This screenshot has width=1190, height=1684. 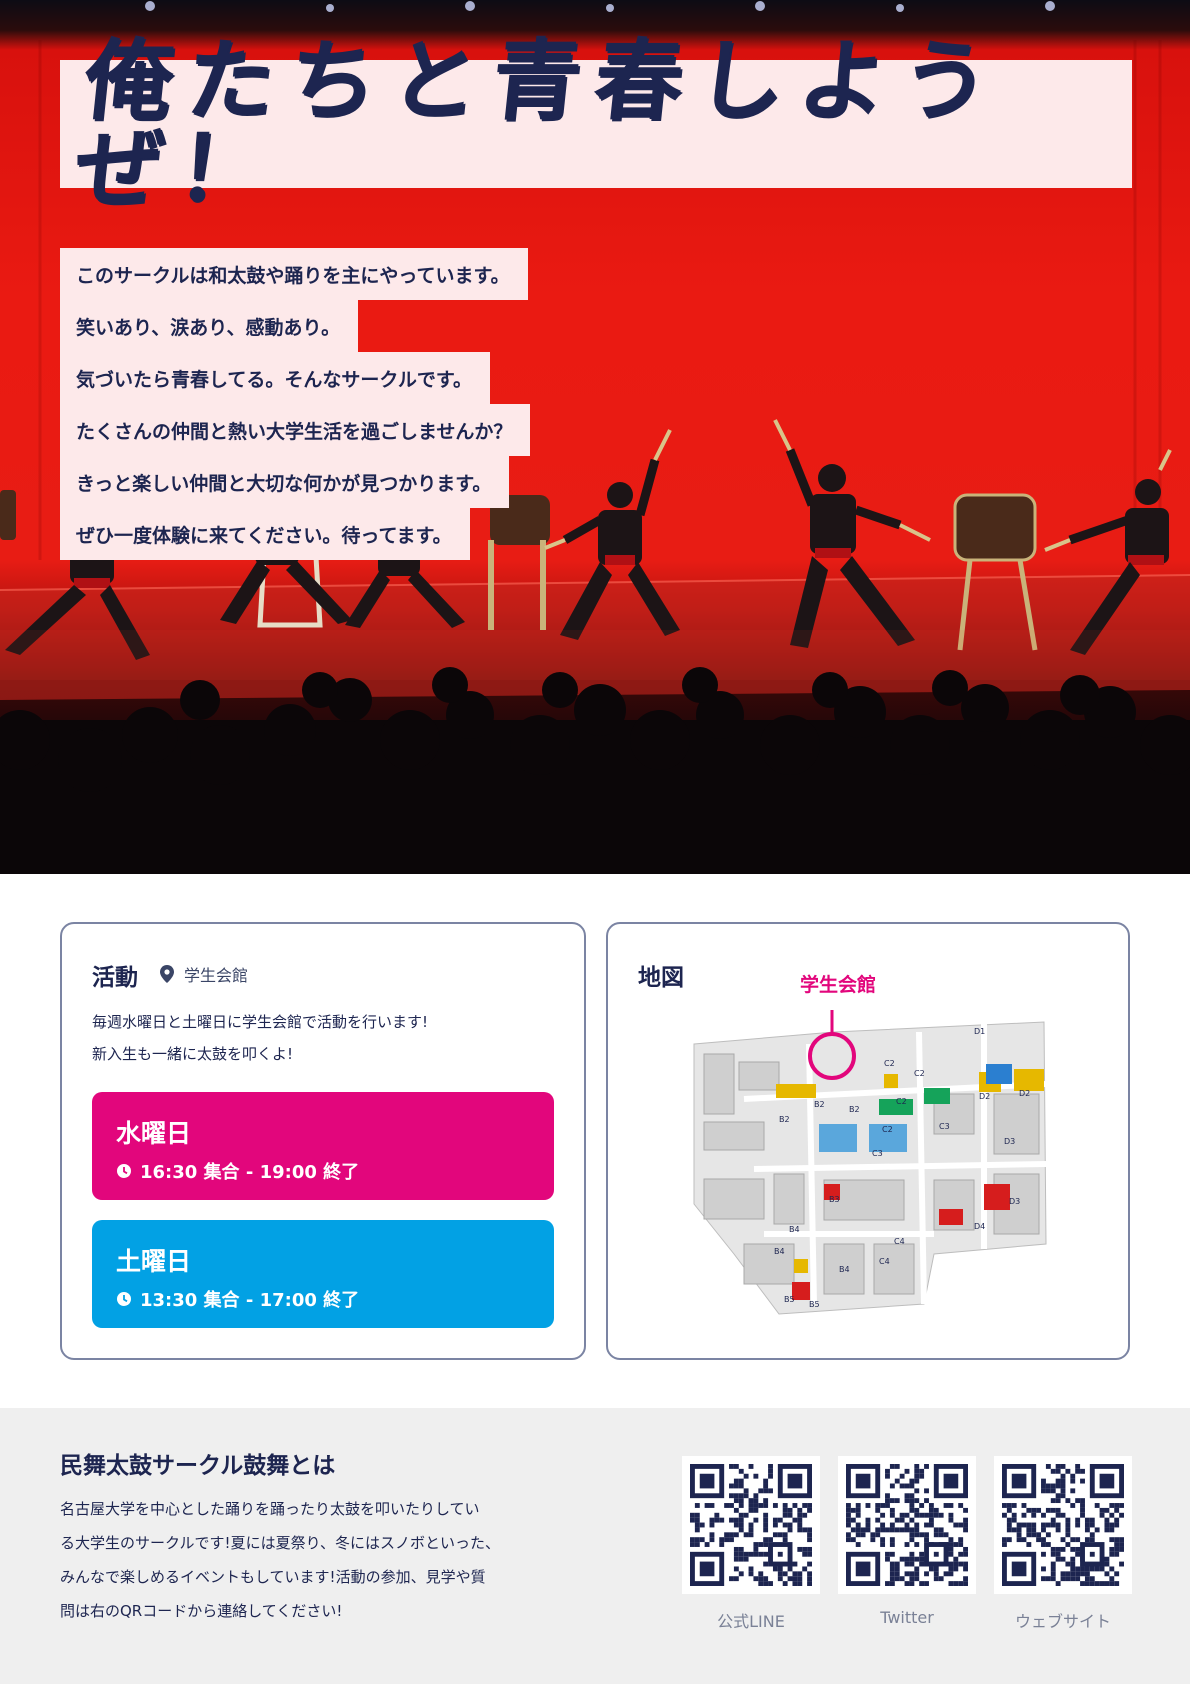 I want to click on location: 学生会館, so click(x=204, y=974).